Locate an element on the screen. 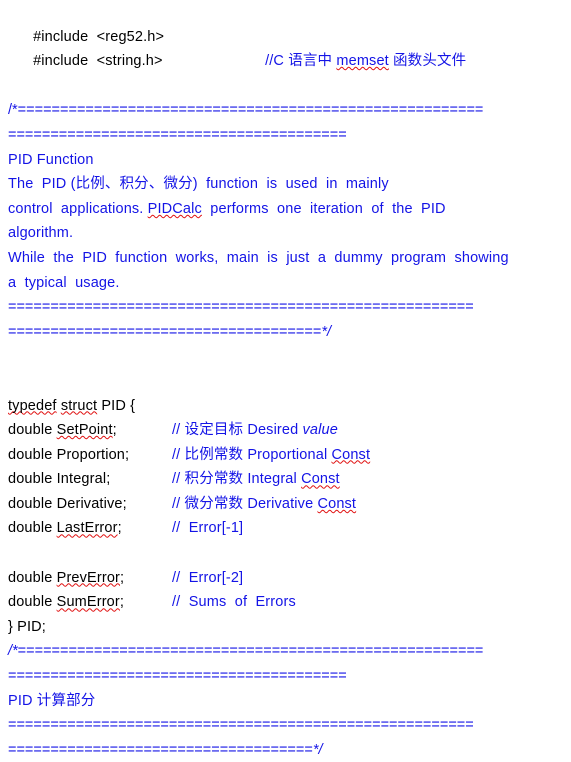 Image resolution: width=571 pixels, height=762 pixels. footer-comment-close: */ is located at coordinates (317, 749).